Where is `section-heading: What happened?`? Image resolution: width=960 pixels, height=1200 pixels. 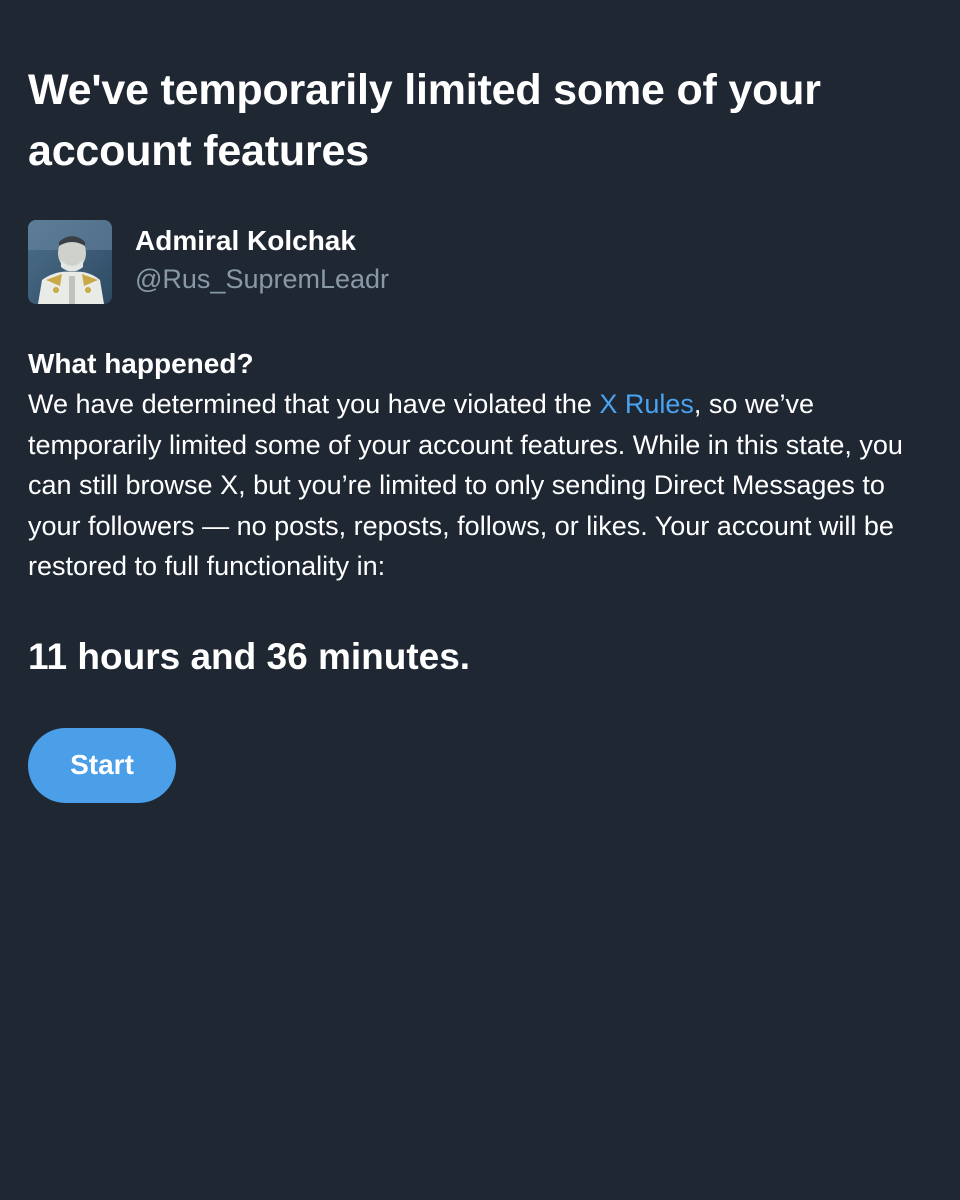 section-heading: What happened? is located at coordinates (141, 363).